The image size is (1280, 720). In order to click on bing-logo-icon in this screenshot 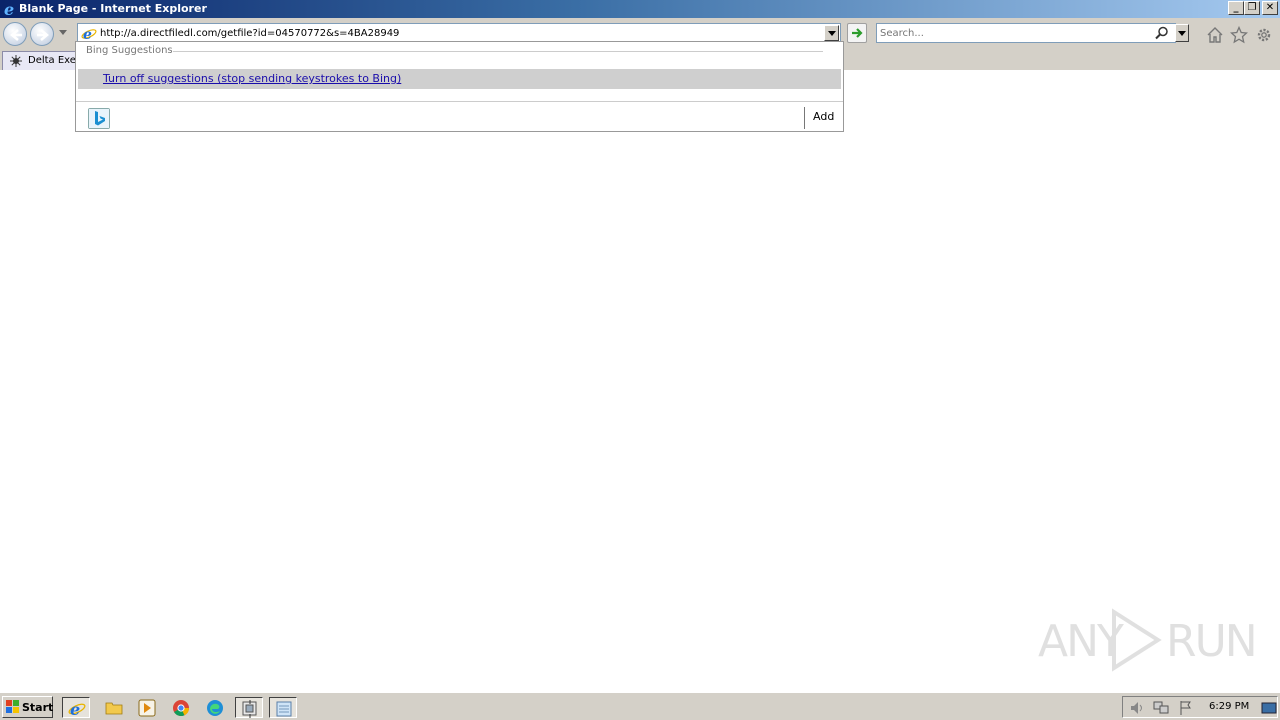, I will do `click(99, 118)`.